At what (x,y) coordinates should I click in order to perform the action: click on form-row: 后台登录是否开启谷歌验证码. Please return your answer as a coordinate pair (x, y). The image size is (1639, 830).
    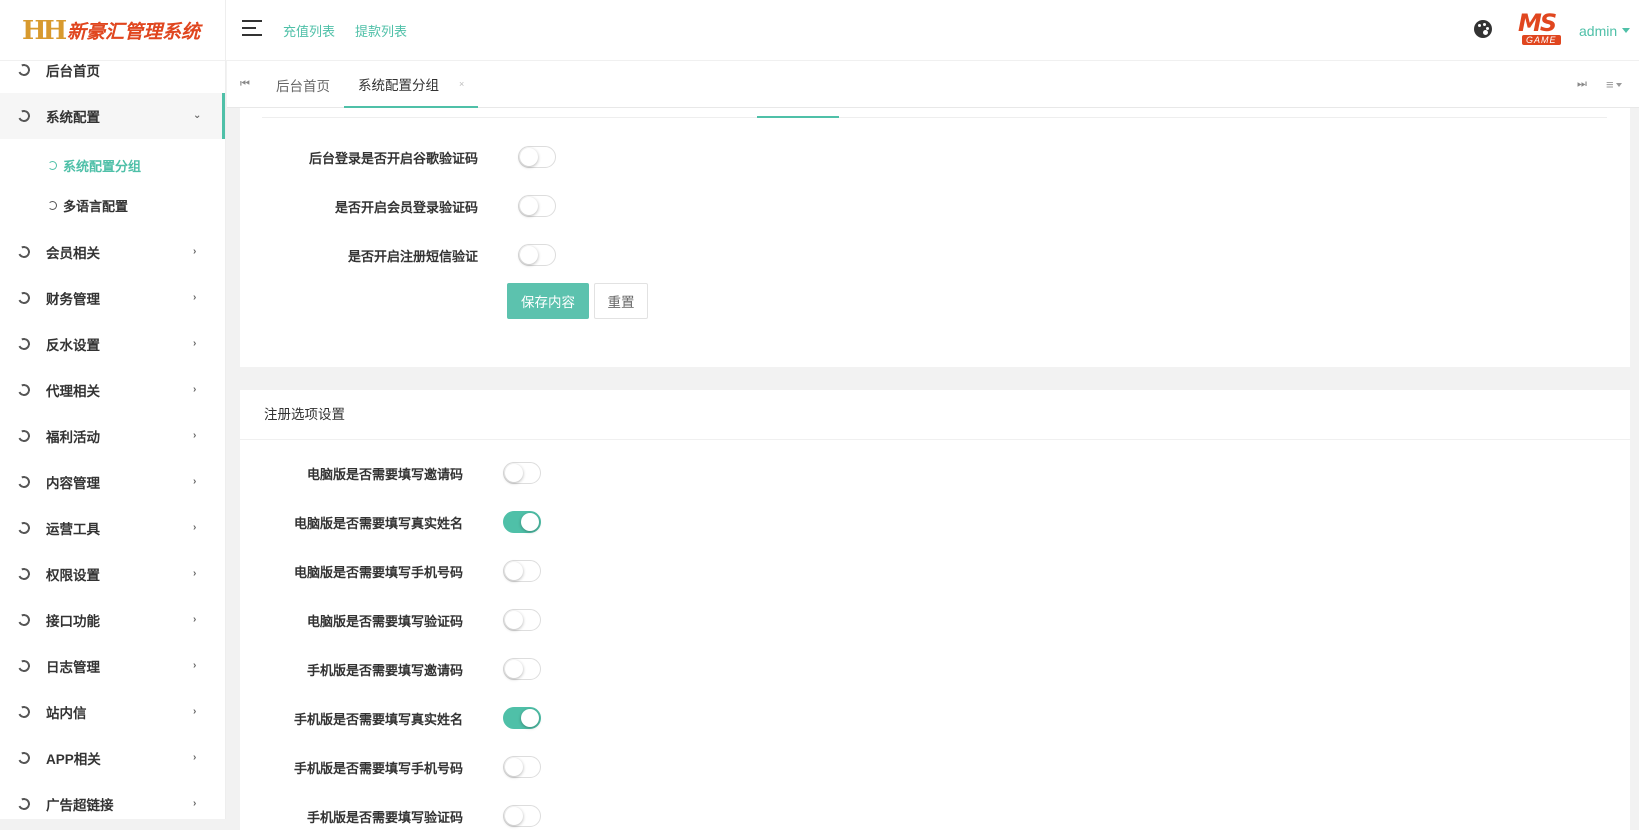
    Looking at the image, I should click on (398, 157).